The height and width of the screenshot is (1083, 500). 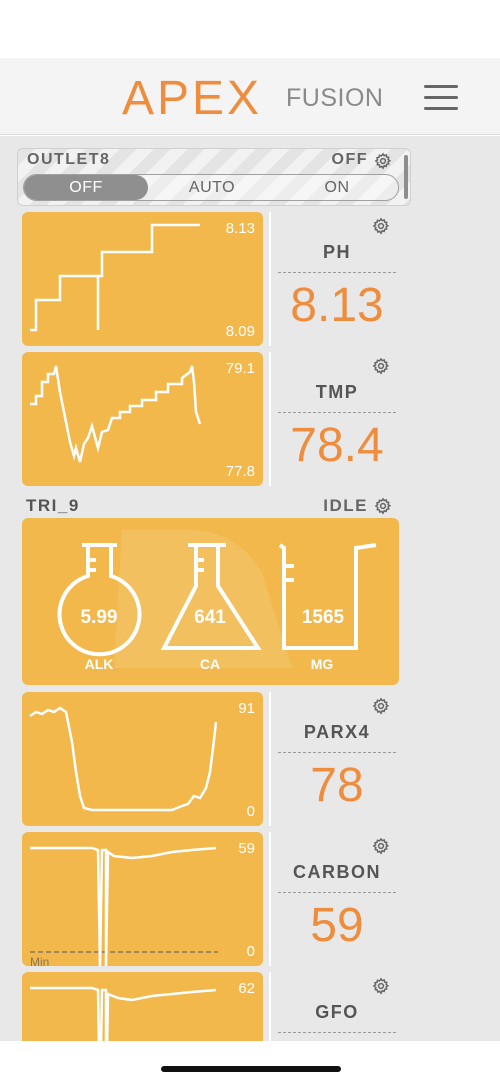 I want to click on probe-name: PH, so click(x=336, y=252).